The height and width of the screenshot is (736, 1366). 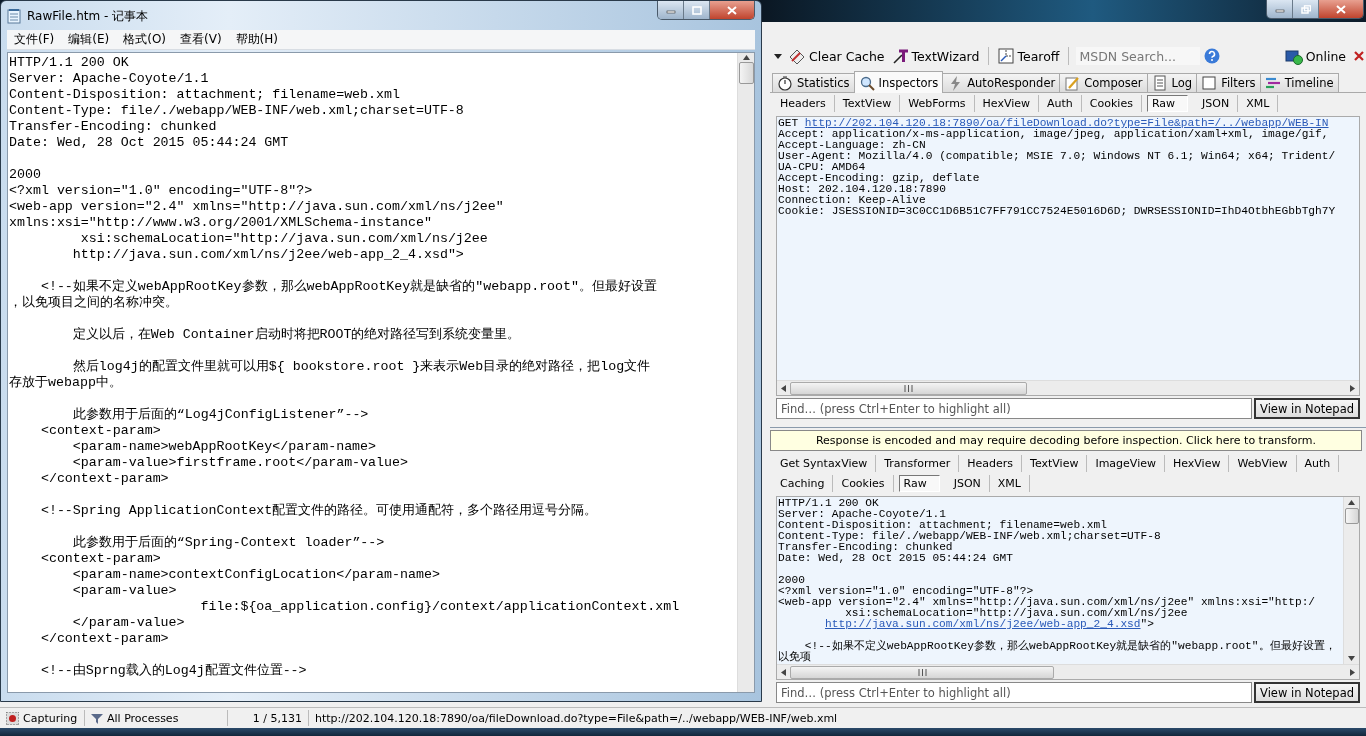 I want to click on tab: AutoResponder, so click(x=1001, y=82).